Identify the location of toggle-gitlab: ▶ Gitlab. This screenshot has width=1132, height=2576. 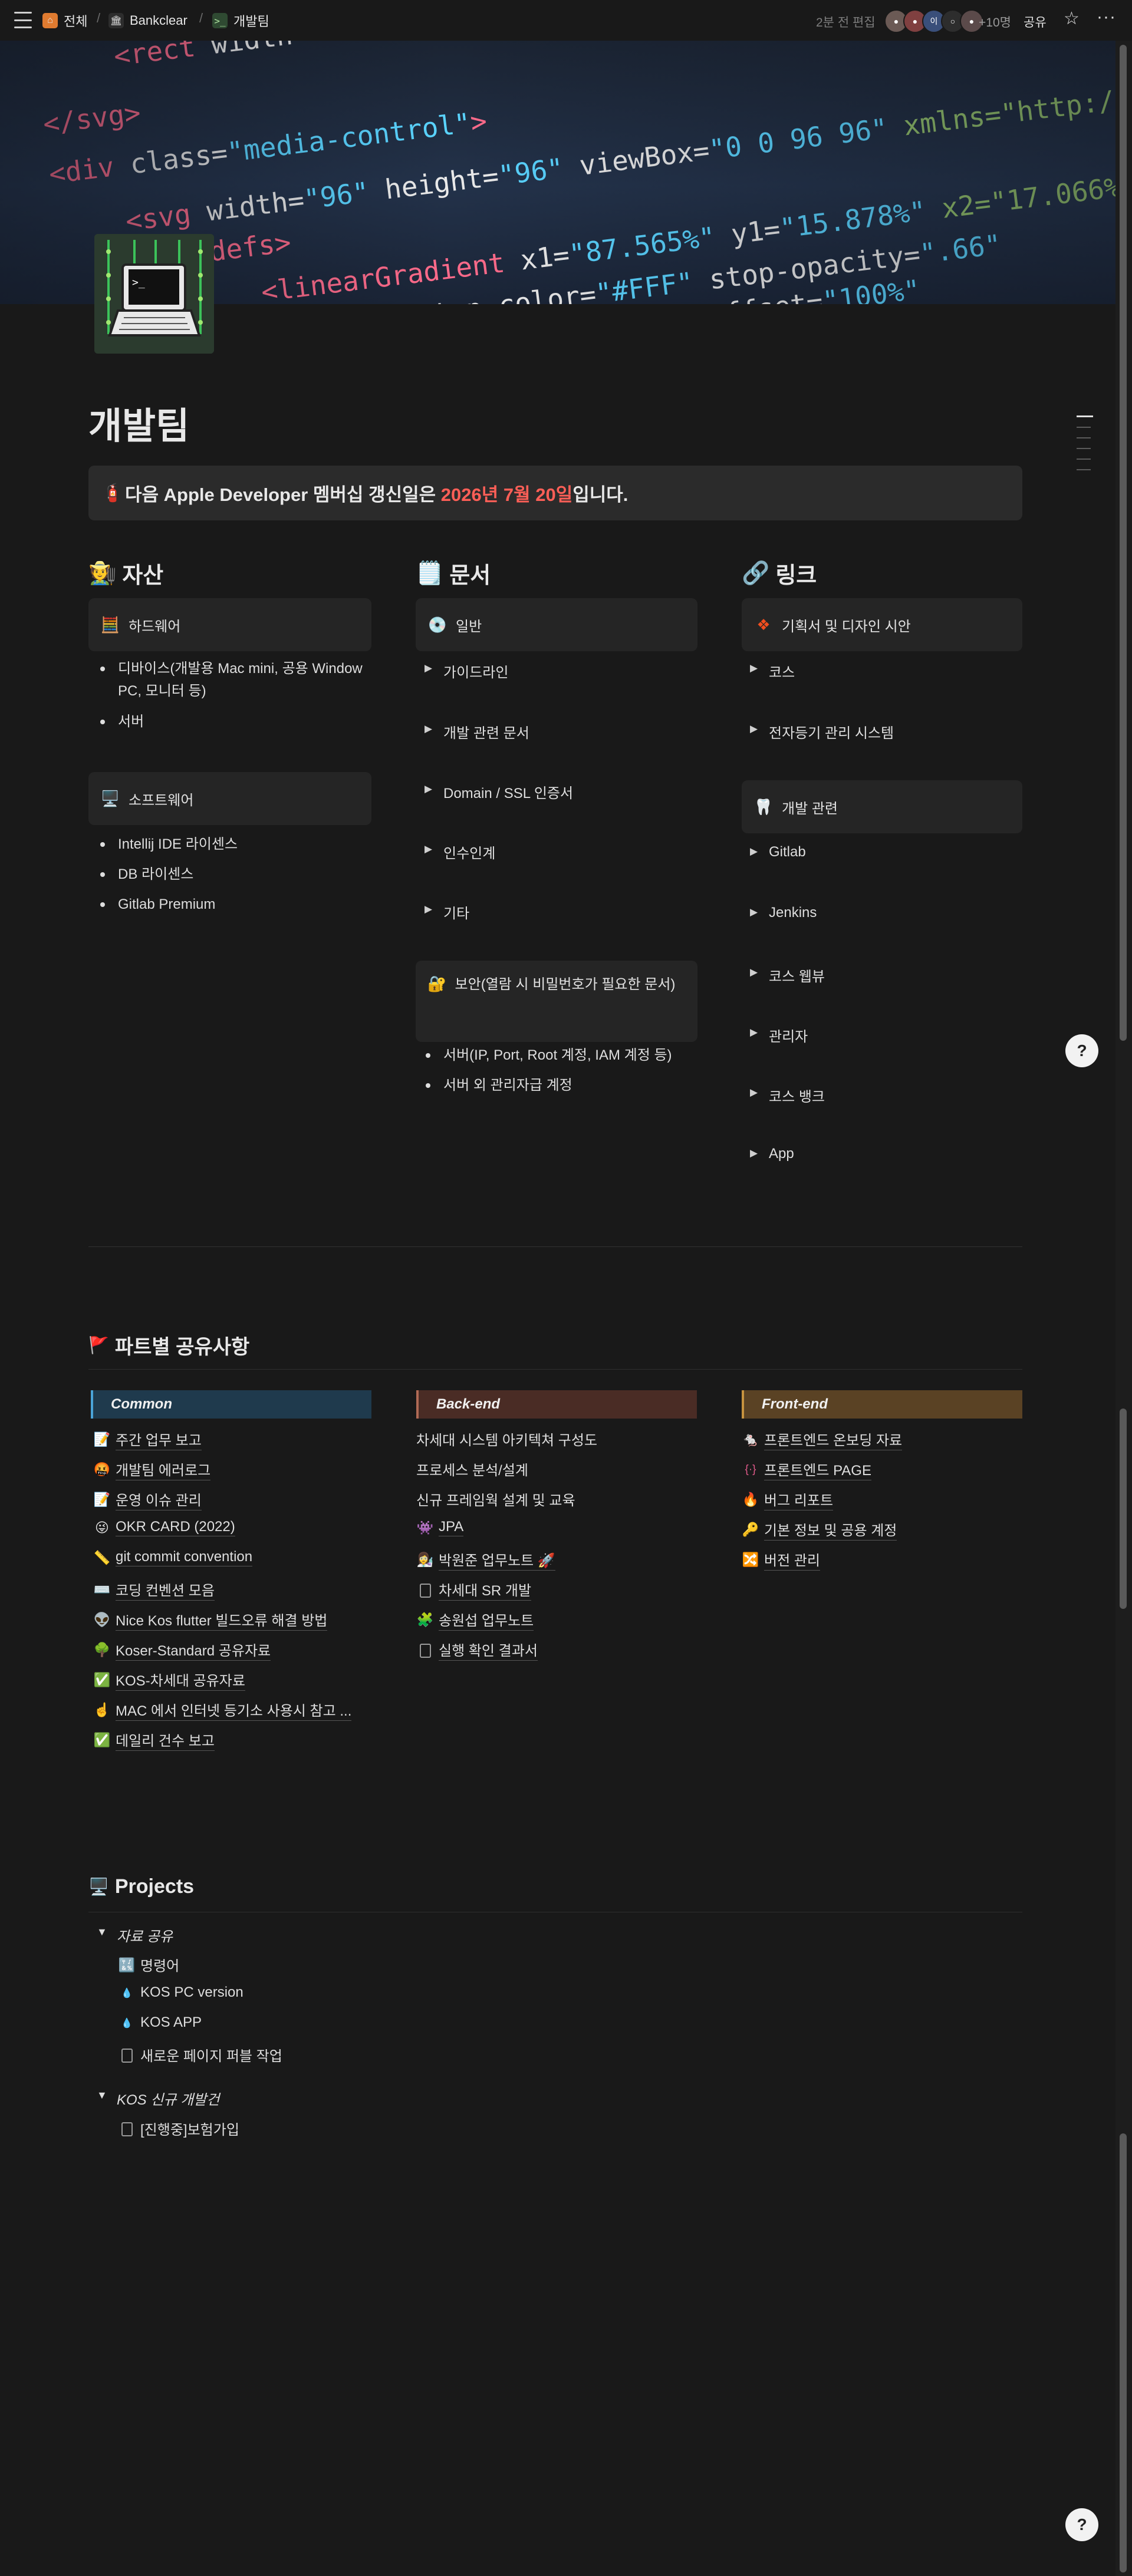
(778, 852).